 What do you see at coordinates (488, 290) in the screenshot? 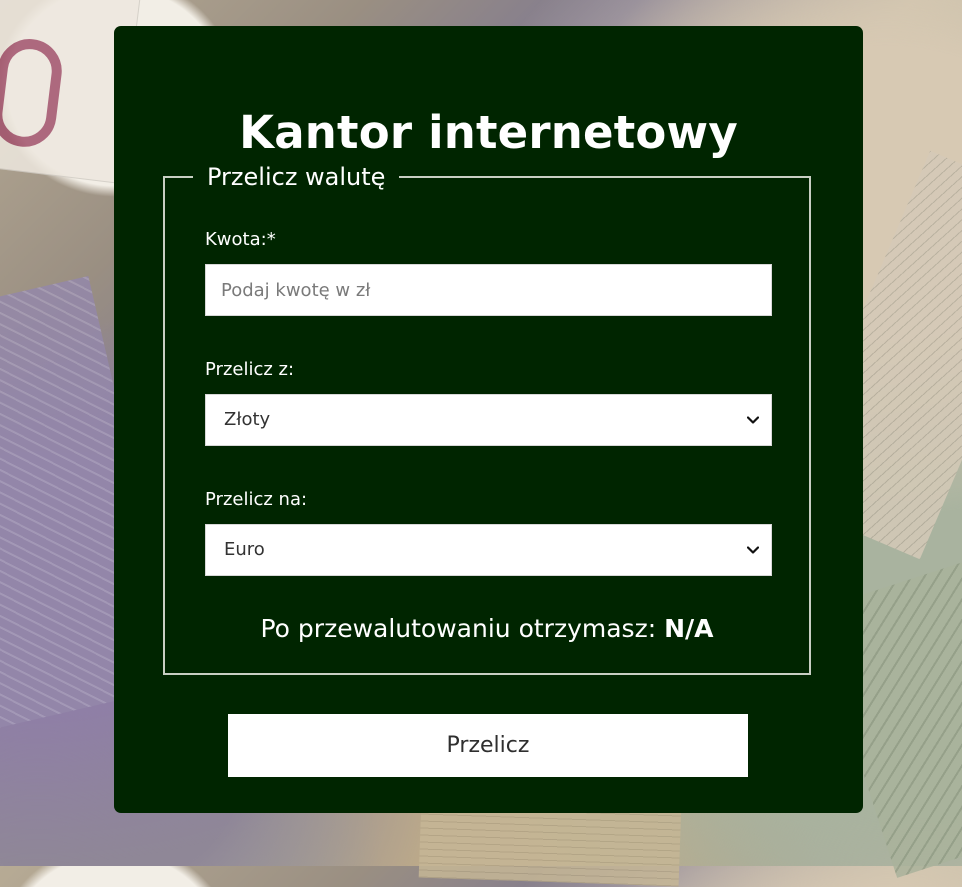
I see `amount-input` at bounding box center [488, 290].